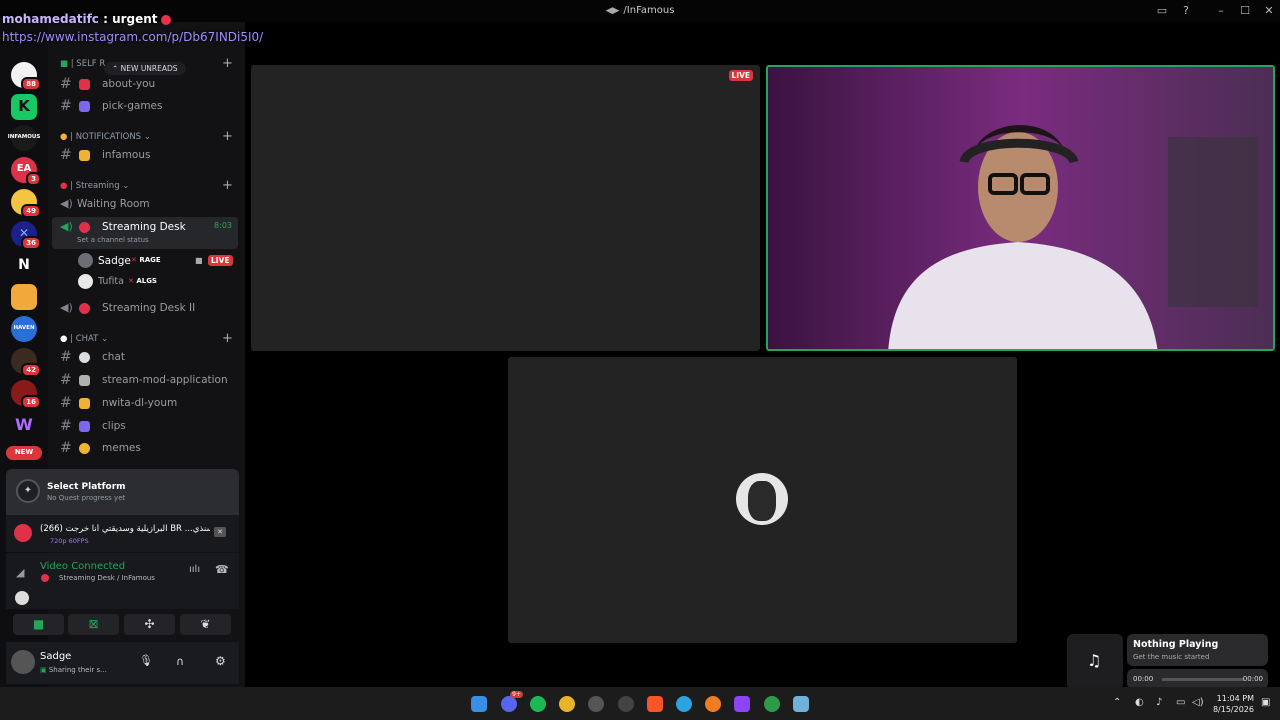 The image size is (1280, 720). What do you see at coordinates (512, 701) in the screenshot?
I see `discord-icon: 9+` at bounding box center [512, 701].